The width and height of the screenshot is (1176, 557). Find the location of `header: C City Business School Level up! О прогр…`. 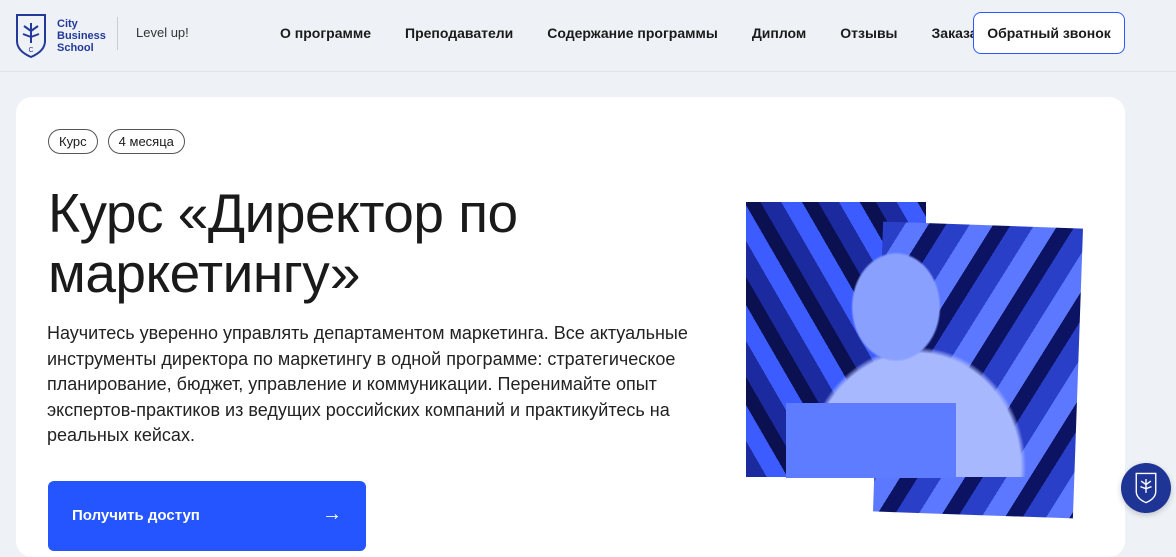

header: C City Business School Level up! О прогр… is located at coordinates (588, 36).